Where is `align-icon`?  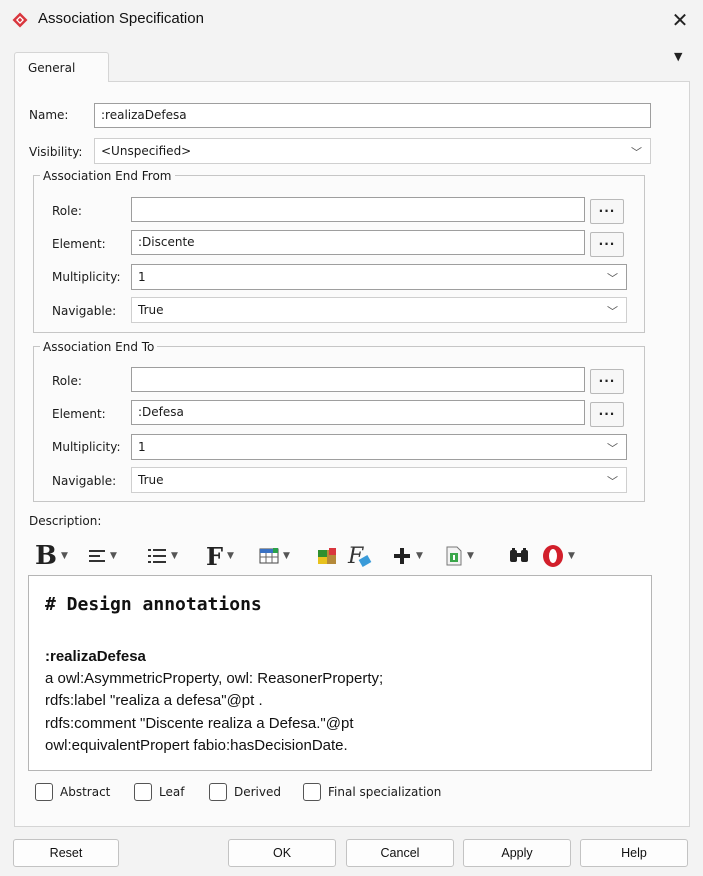 align-icon is located at coordinates (97, 556).